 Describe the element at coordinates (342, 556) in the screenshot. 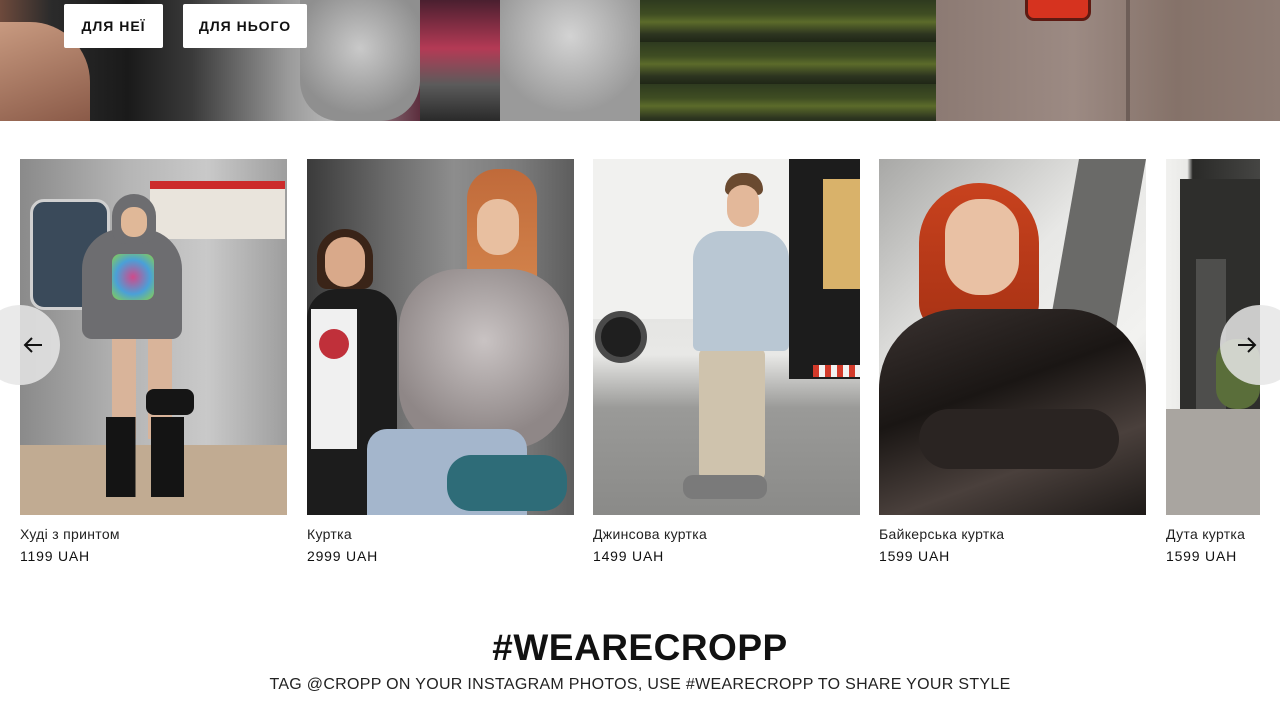

I see `product-price: 2999 UAH` at that location.